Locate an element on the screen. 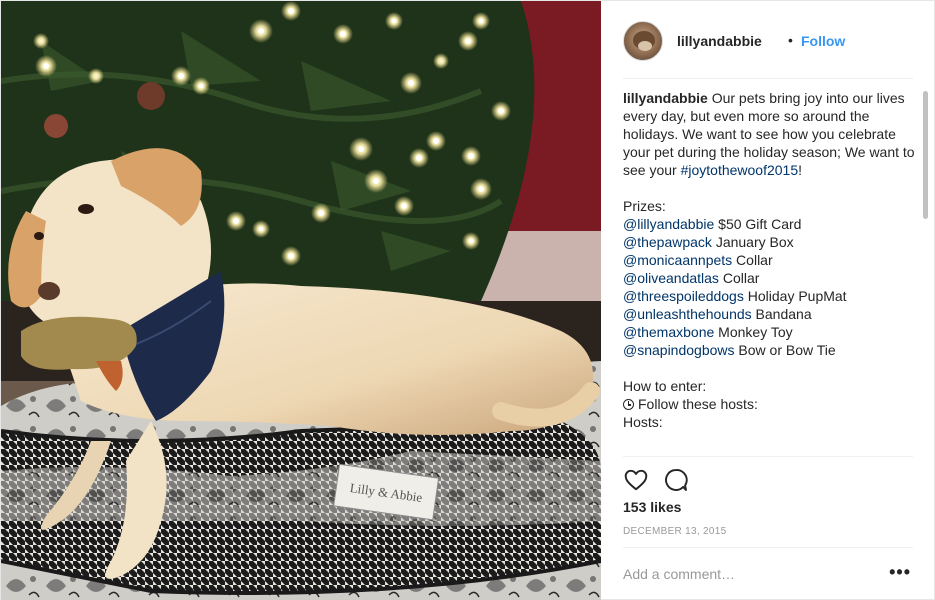 This screenshot has height=600, width=935. prize-line: @thepawpack January Box is located at coordinates (771, 242).